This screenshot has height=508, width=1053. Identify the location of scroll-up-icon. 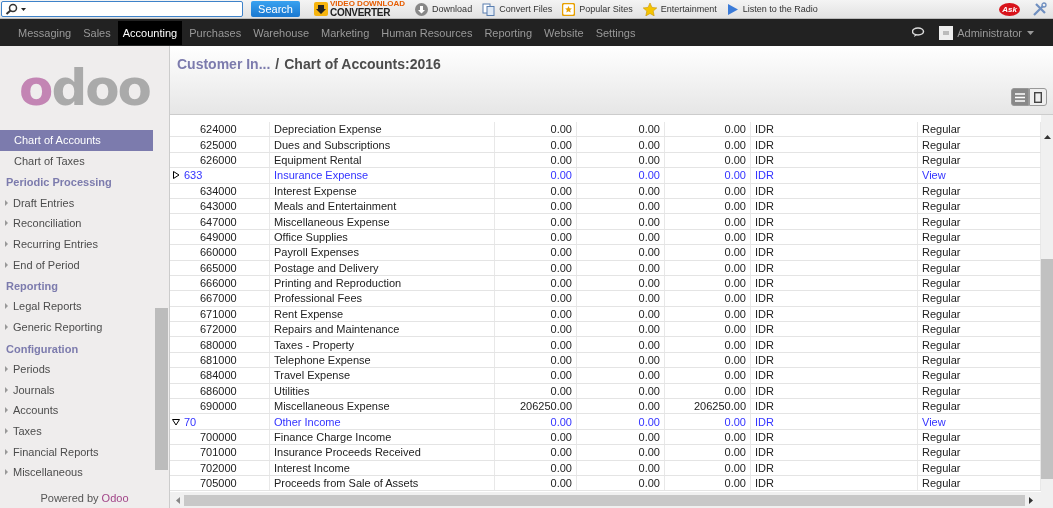
(1047, 137).